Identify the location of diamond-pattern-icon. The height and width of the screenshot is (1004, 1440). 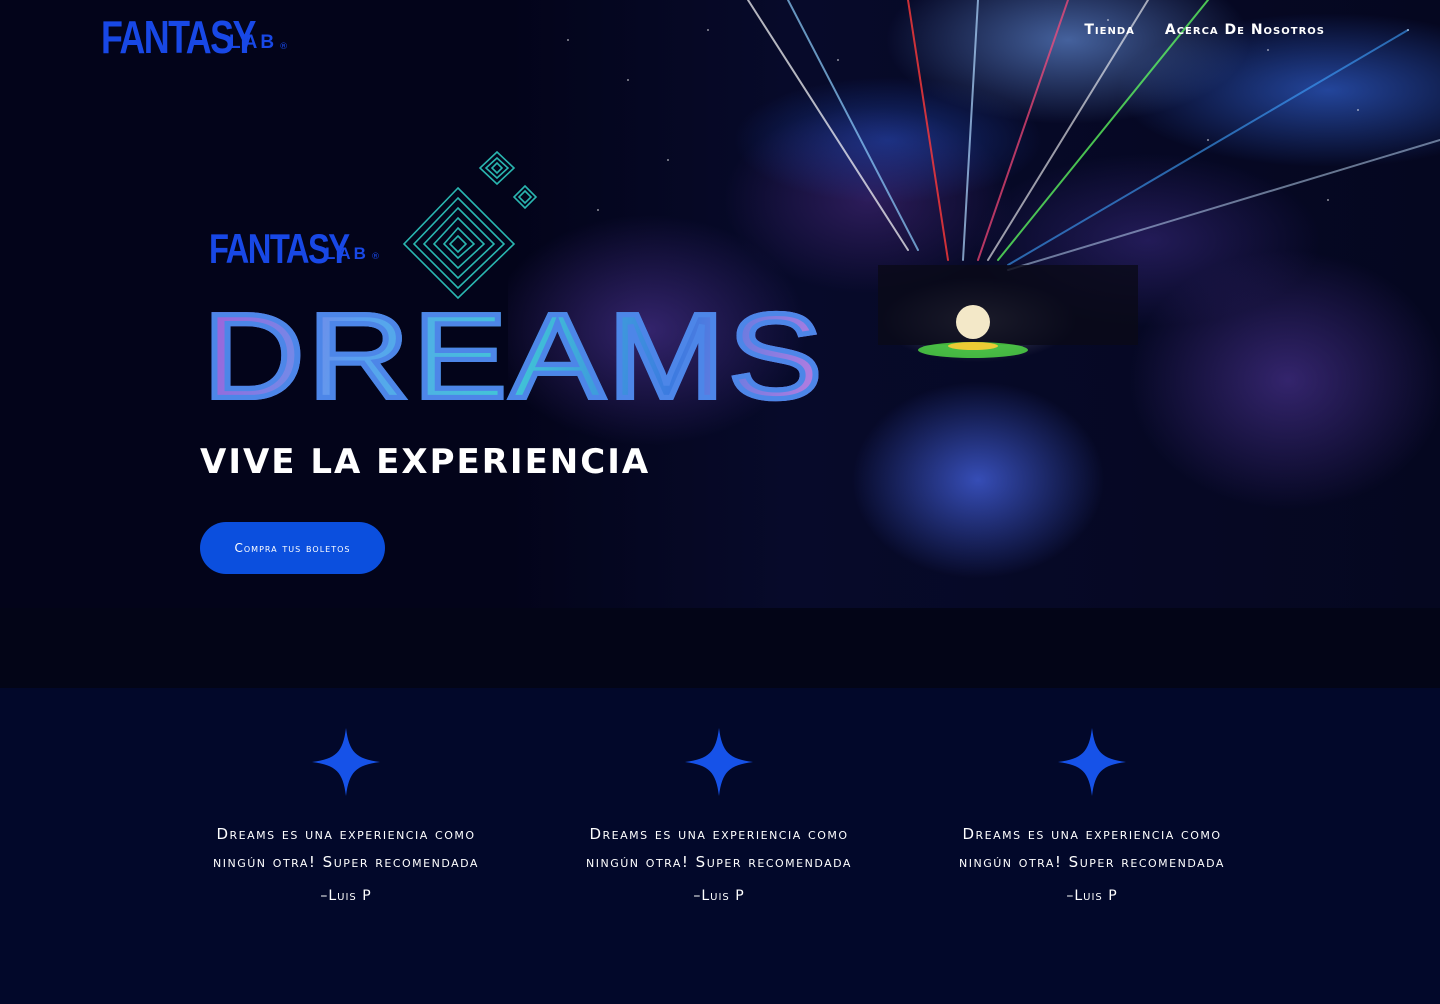
(470, 225).